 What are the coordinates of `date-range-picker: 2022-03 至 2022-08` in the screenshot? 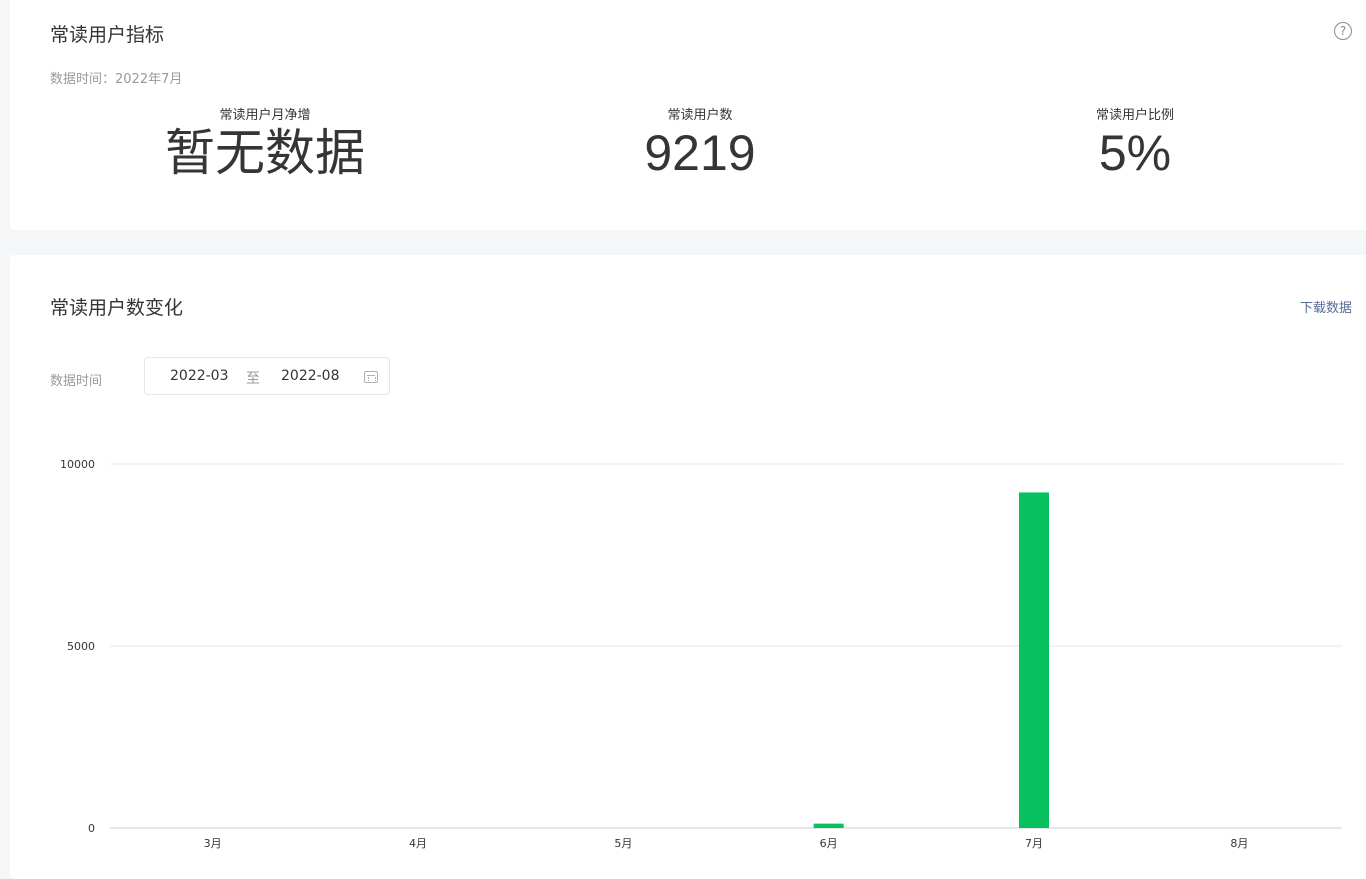 It's located at (267, 376).